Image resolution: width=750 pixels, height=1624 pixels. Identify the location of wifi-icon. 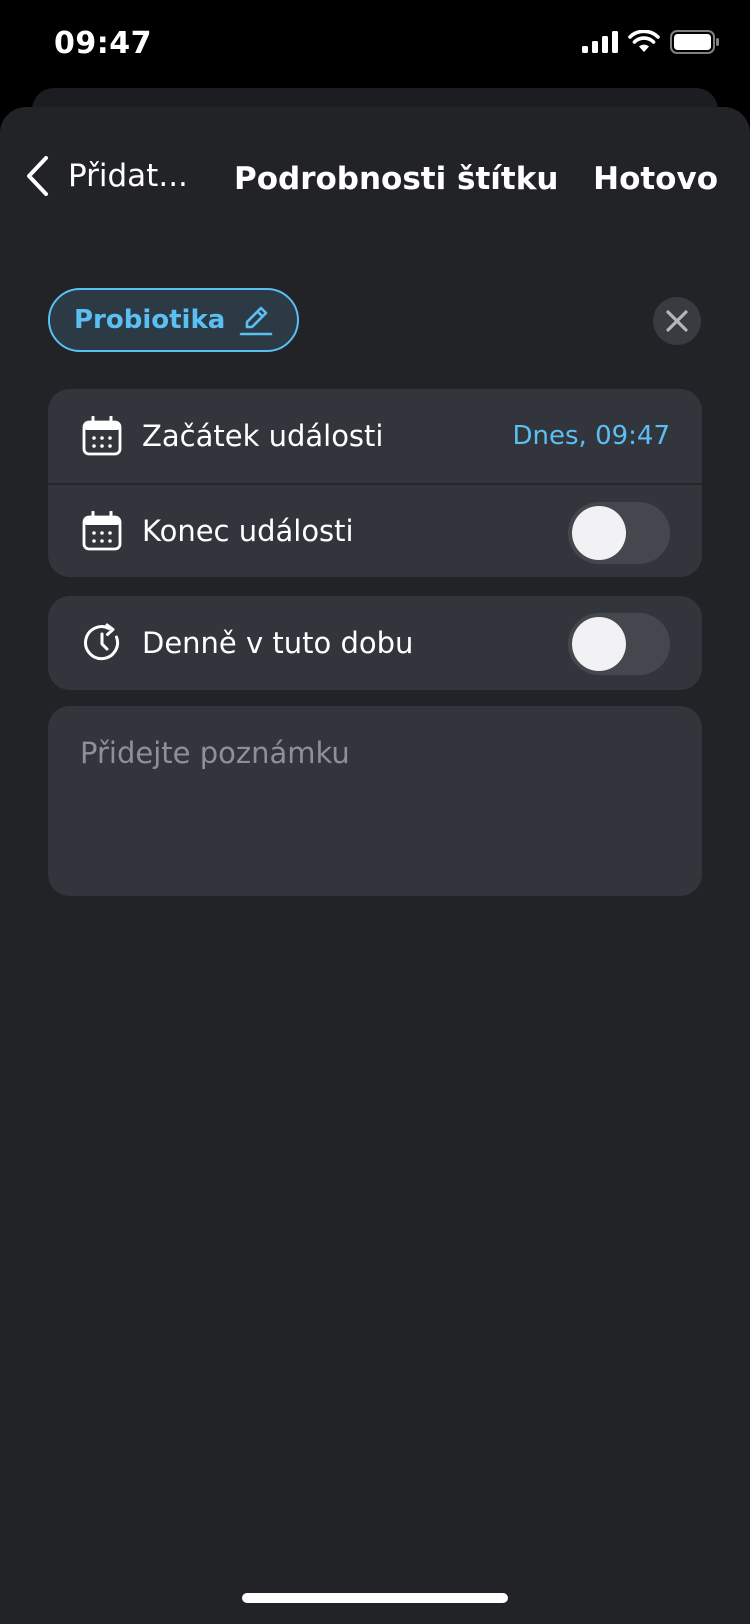
(644, 41).